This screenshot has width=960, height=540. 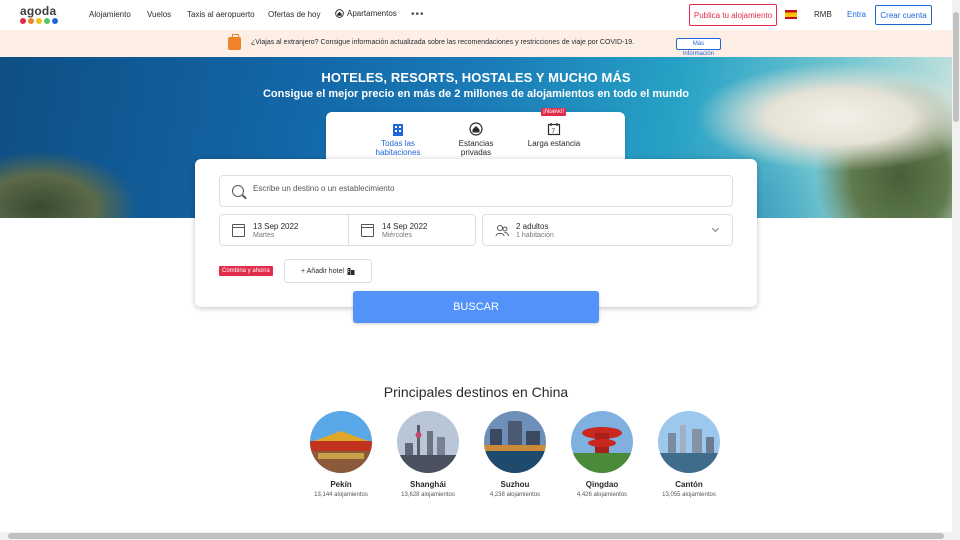 What do you see at coordinates (221, 14) in the screenshot?
I see `nav-taxis: Taxis al aeropuerto` at bounding box center [221, 14].